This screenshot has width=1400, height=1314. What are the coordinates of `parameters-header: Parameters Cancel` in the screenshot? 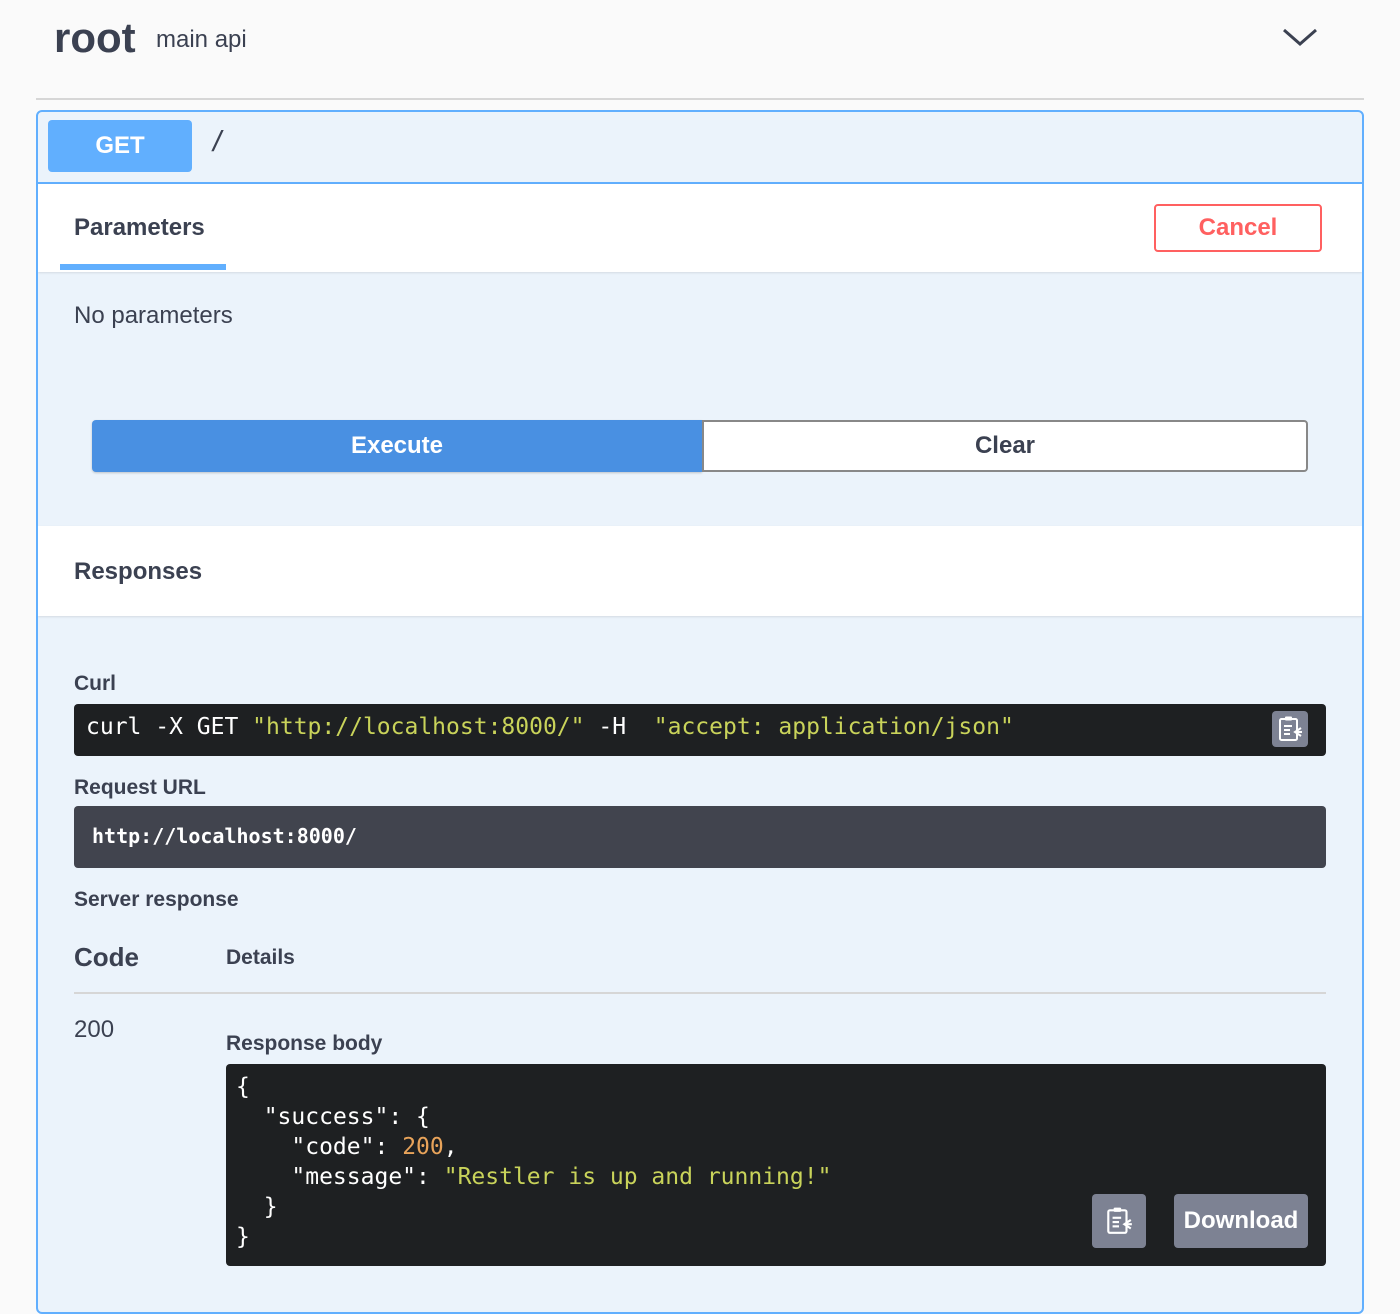 It's located at (700, 228).